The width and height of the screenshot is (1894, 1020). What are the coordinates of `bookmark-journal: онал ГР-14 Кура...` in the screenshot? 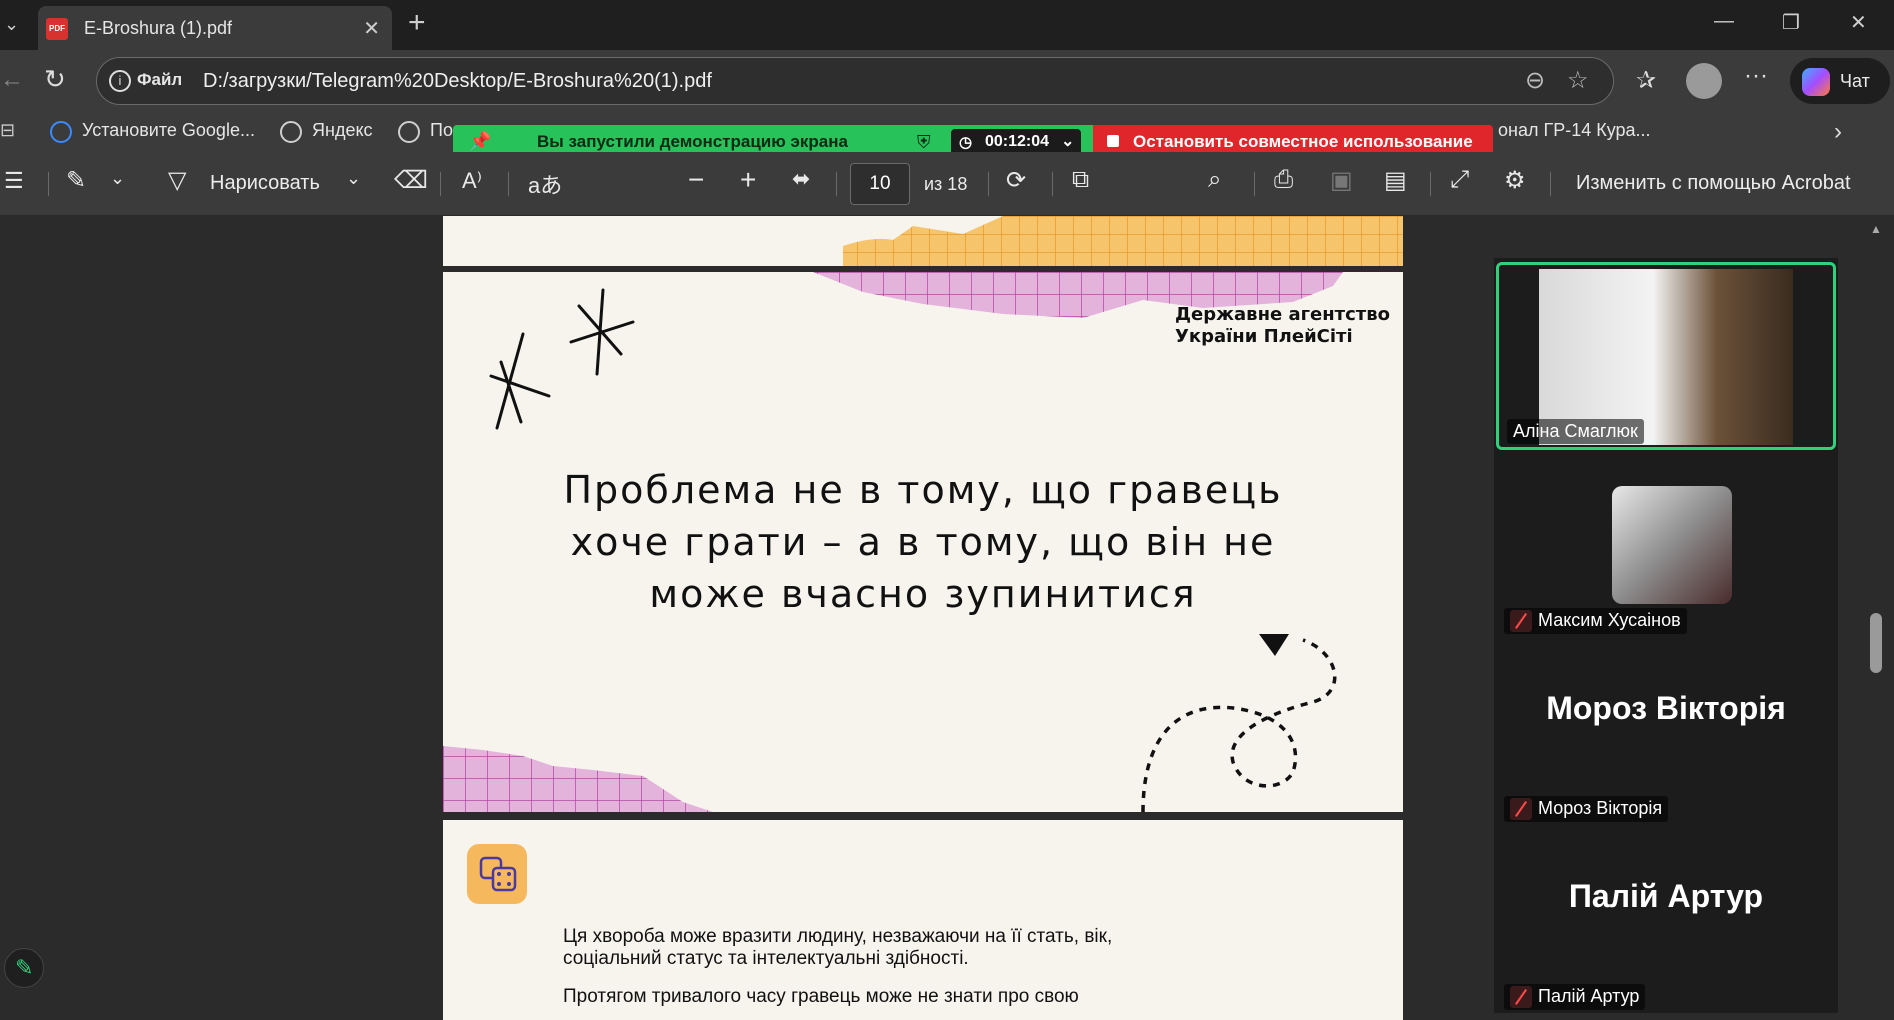 It's located at (1574, 130).